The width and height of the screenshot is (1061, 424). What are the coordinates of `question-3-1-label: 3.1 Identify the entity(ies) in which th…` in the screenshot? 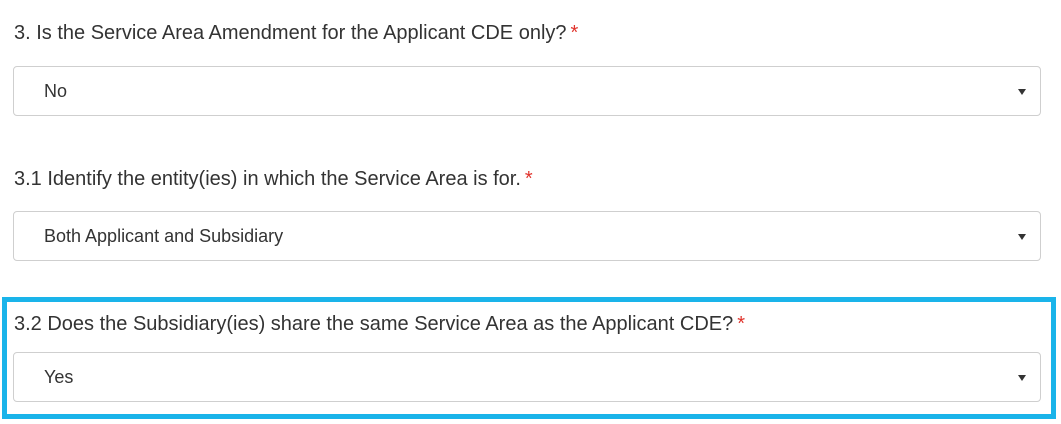 It's located at (273, 179).